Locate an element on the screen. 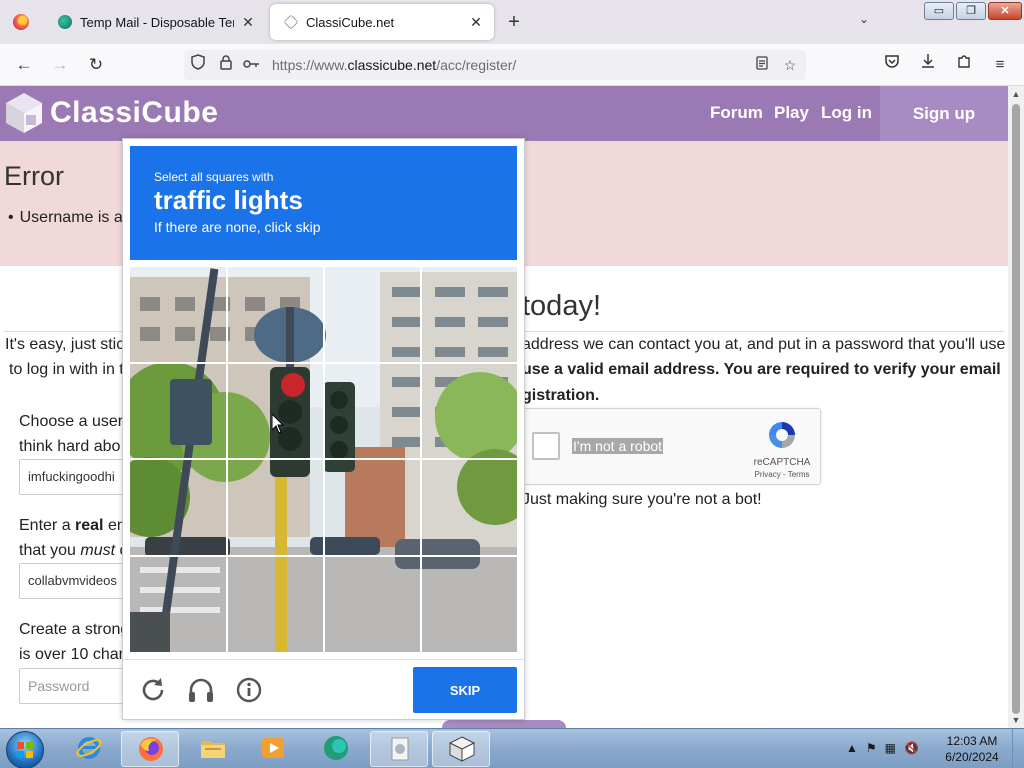 The height and width of the screenshot is (768, 1024). lock-icon is located at coordinates (226, 65).